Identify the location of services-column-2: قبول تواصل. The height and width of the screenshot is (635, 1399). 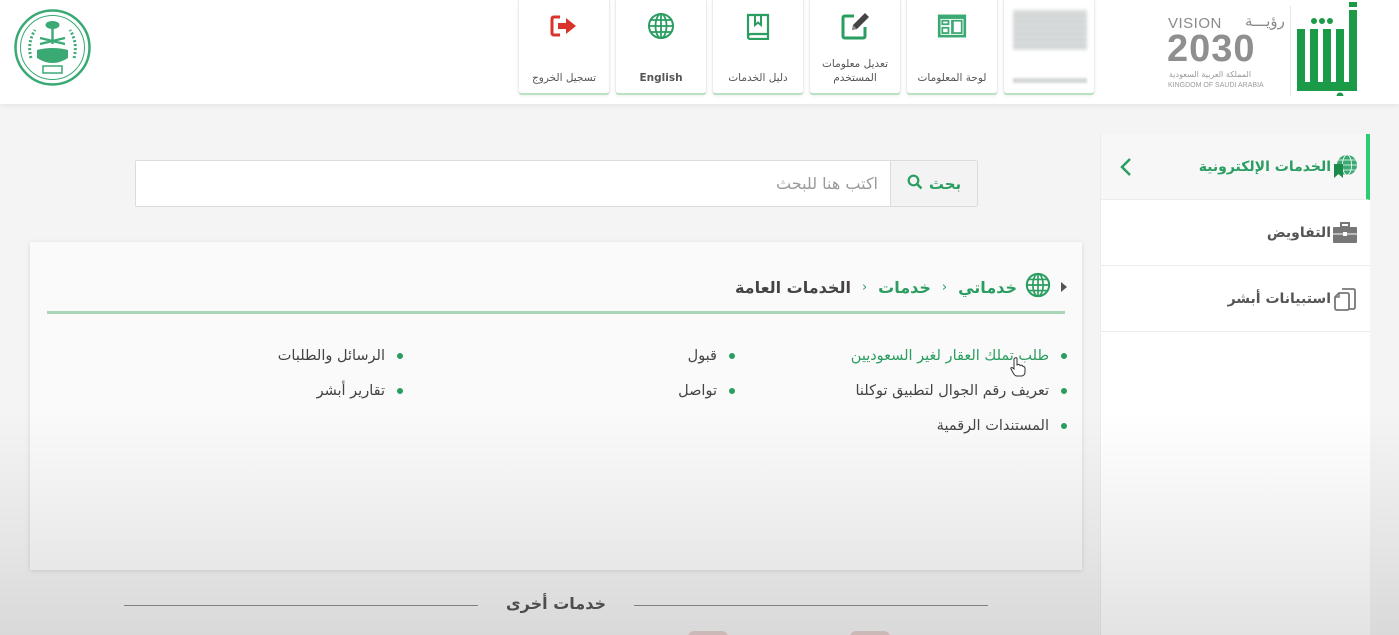
(706, 373).